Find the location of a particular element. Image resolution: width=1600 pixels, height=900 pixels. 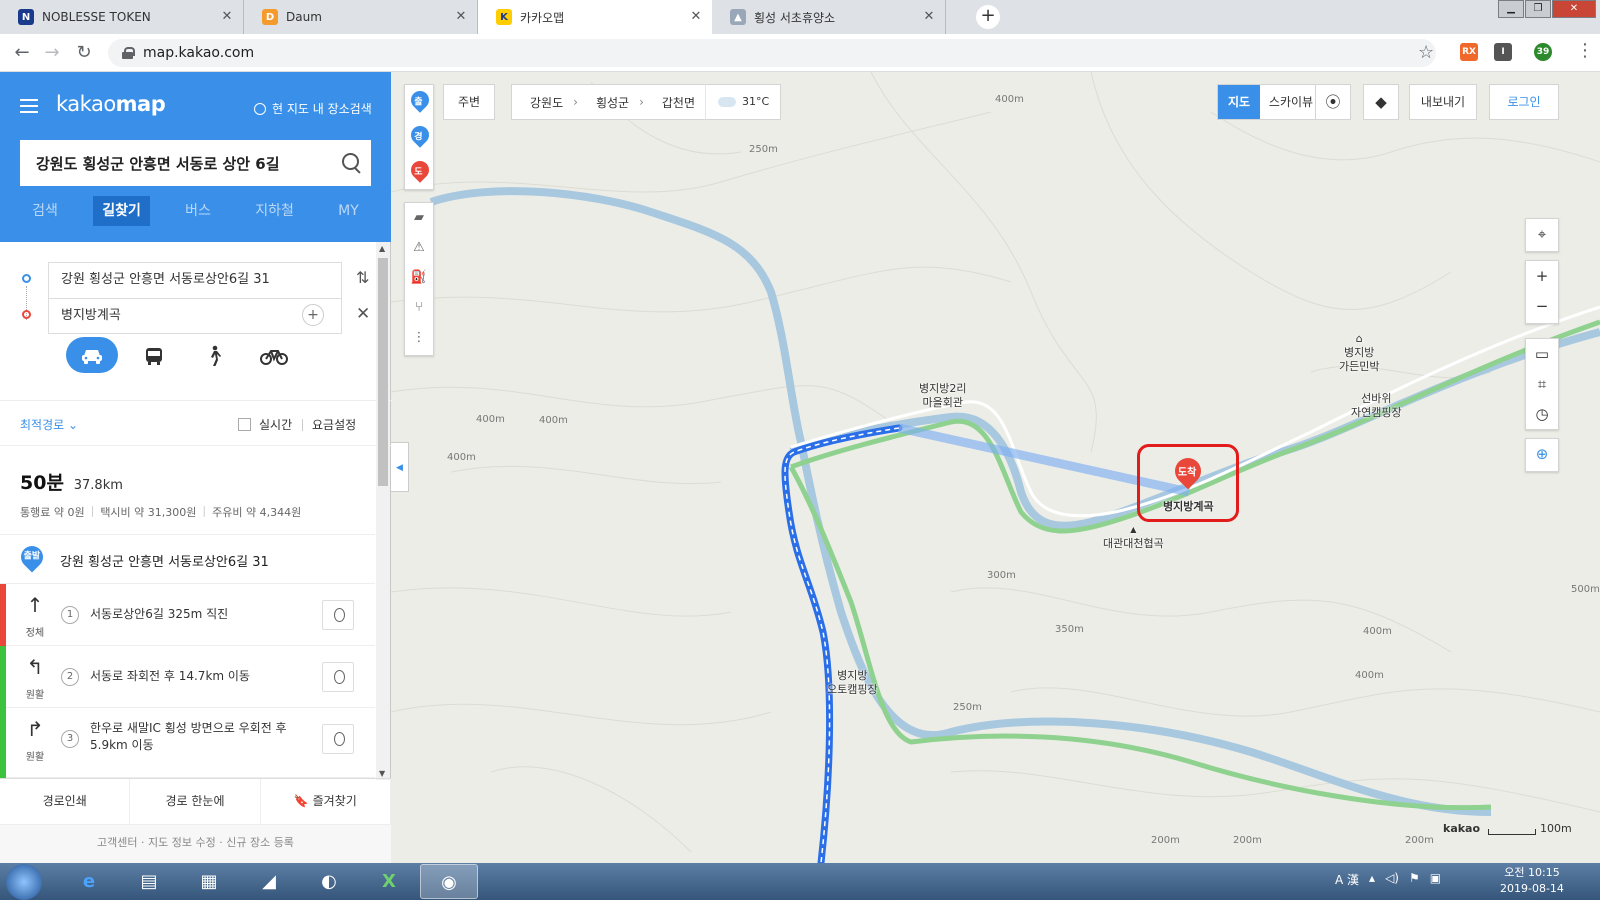

place-label-gorge: ▲ 대관대천협곡 is located at coordinates (1133, 536).